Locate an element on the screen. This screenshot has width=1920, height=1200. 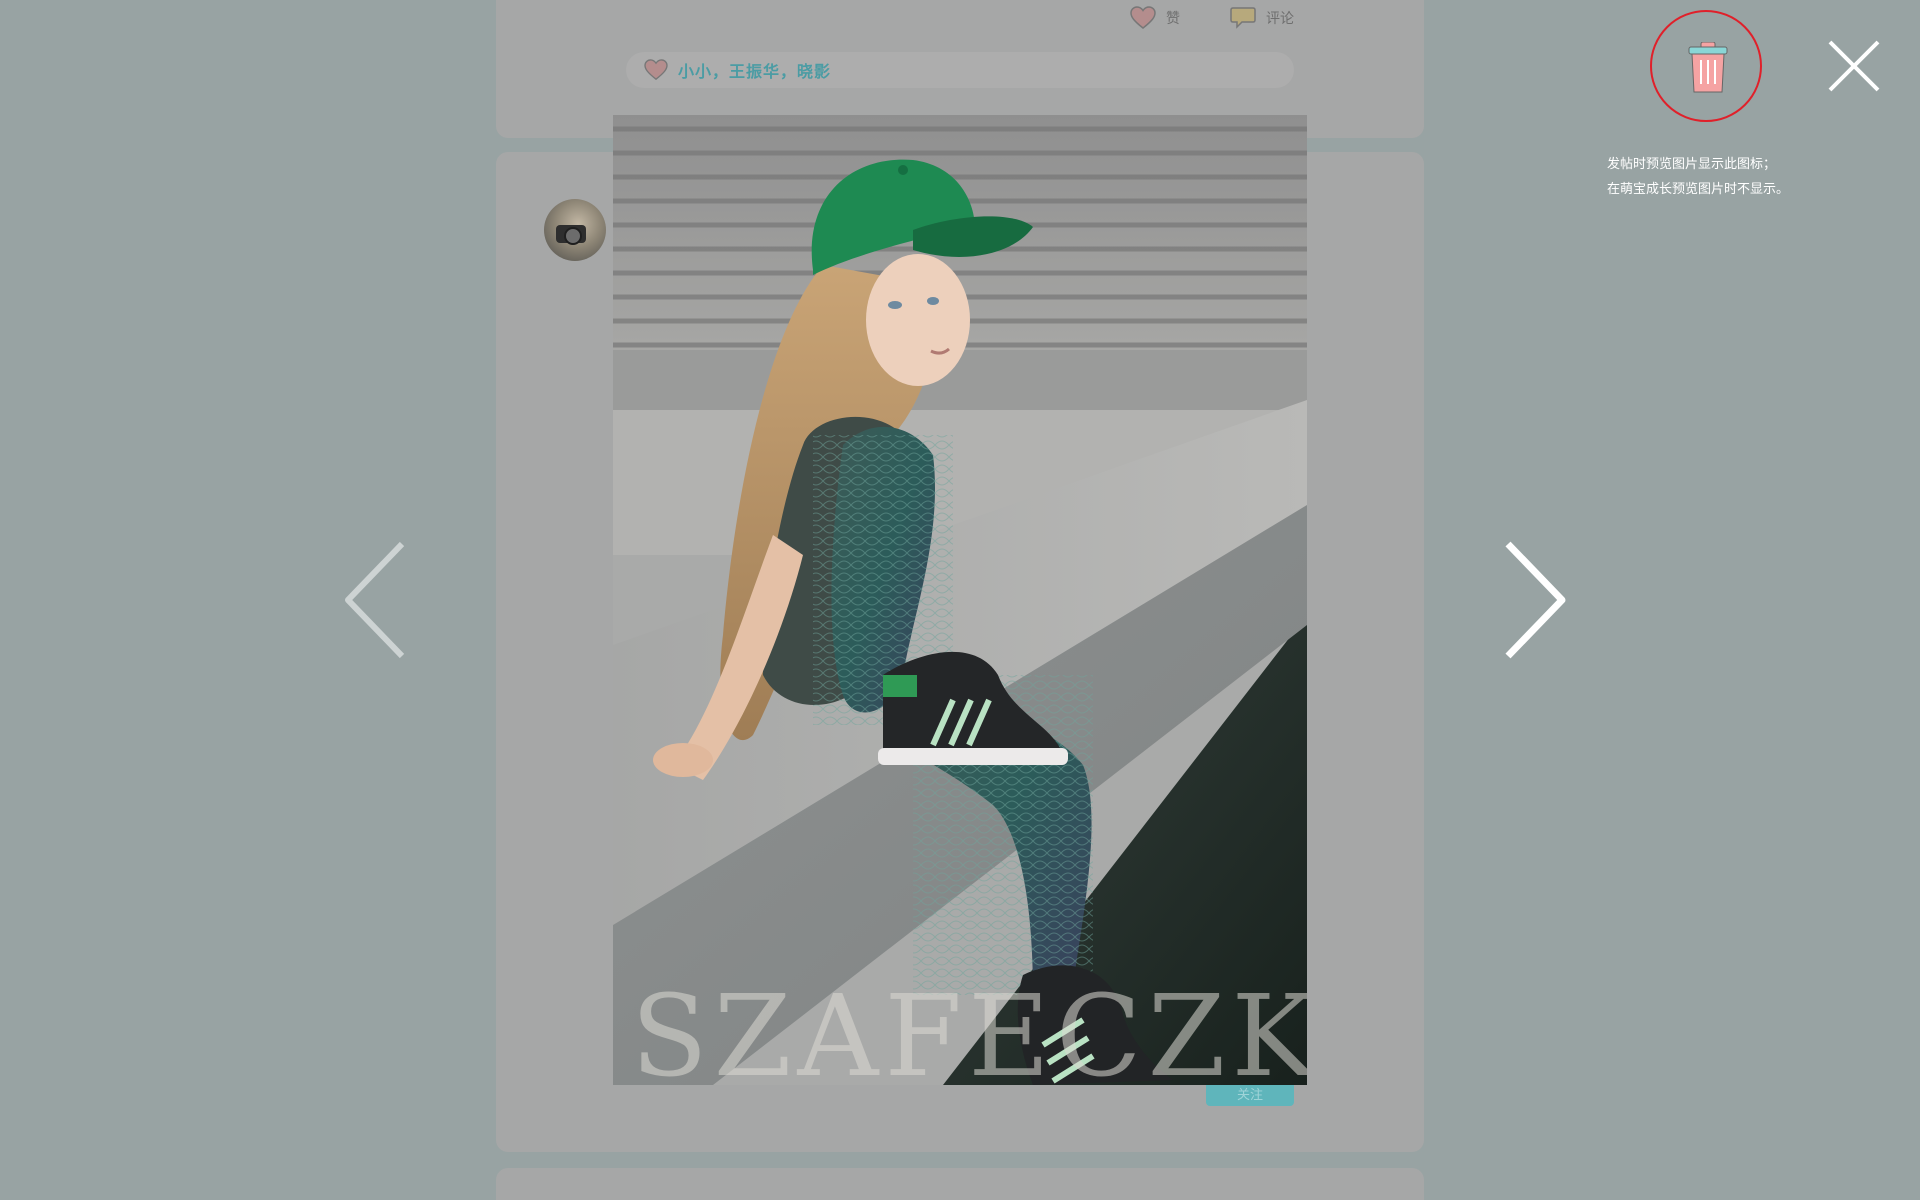
annotation-line-1: 发帖时预览图片显示此图标； is located at coordinates (1692, 164).